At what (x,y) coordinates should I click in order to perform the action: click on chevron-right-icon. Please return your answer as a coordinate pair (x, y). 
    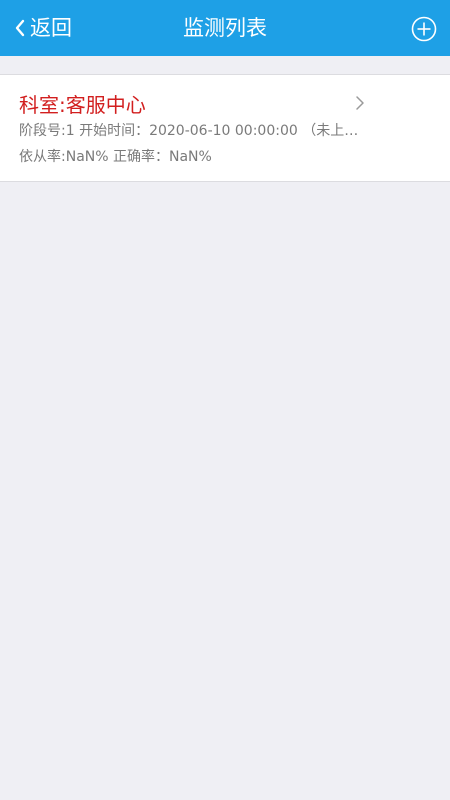
    Looking at the image, I should click on (360, 103).